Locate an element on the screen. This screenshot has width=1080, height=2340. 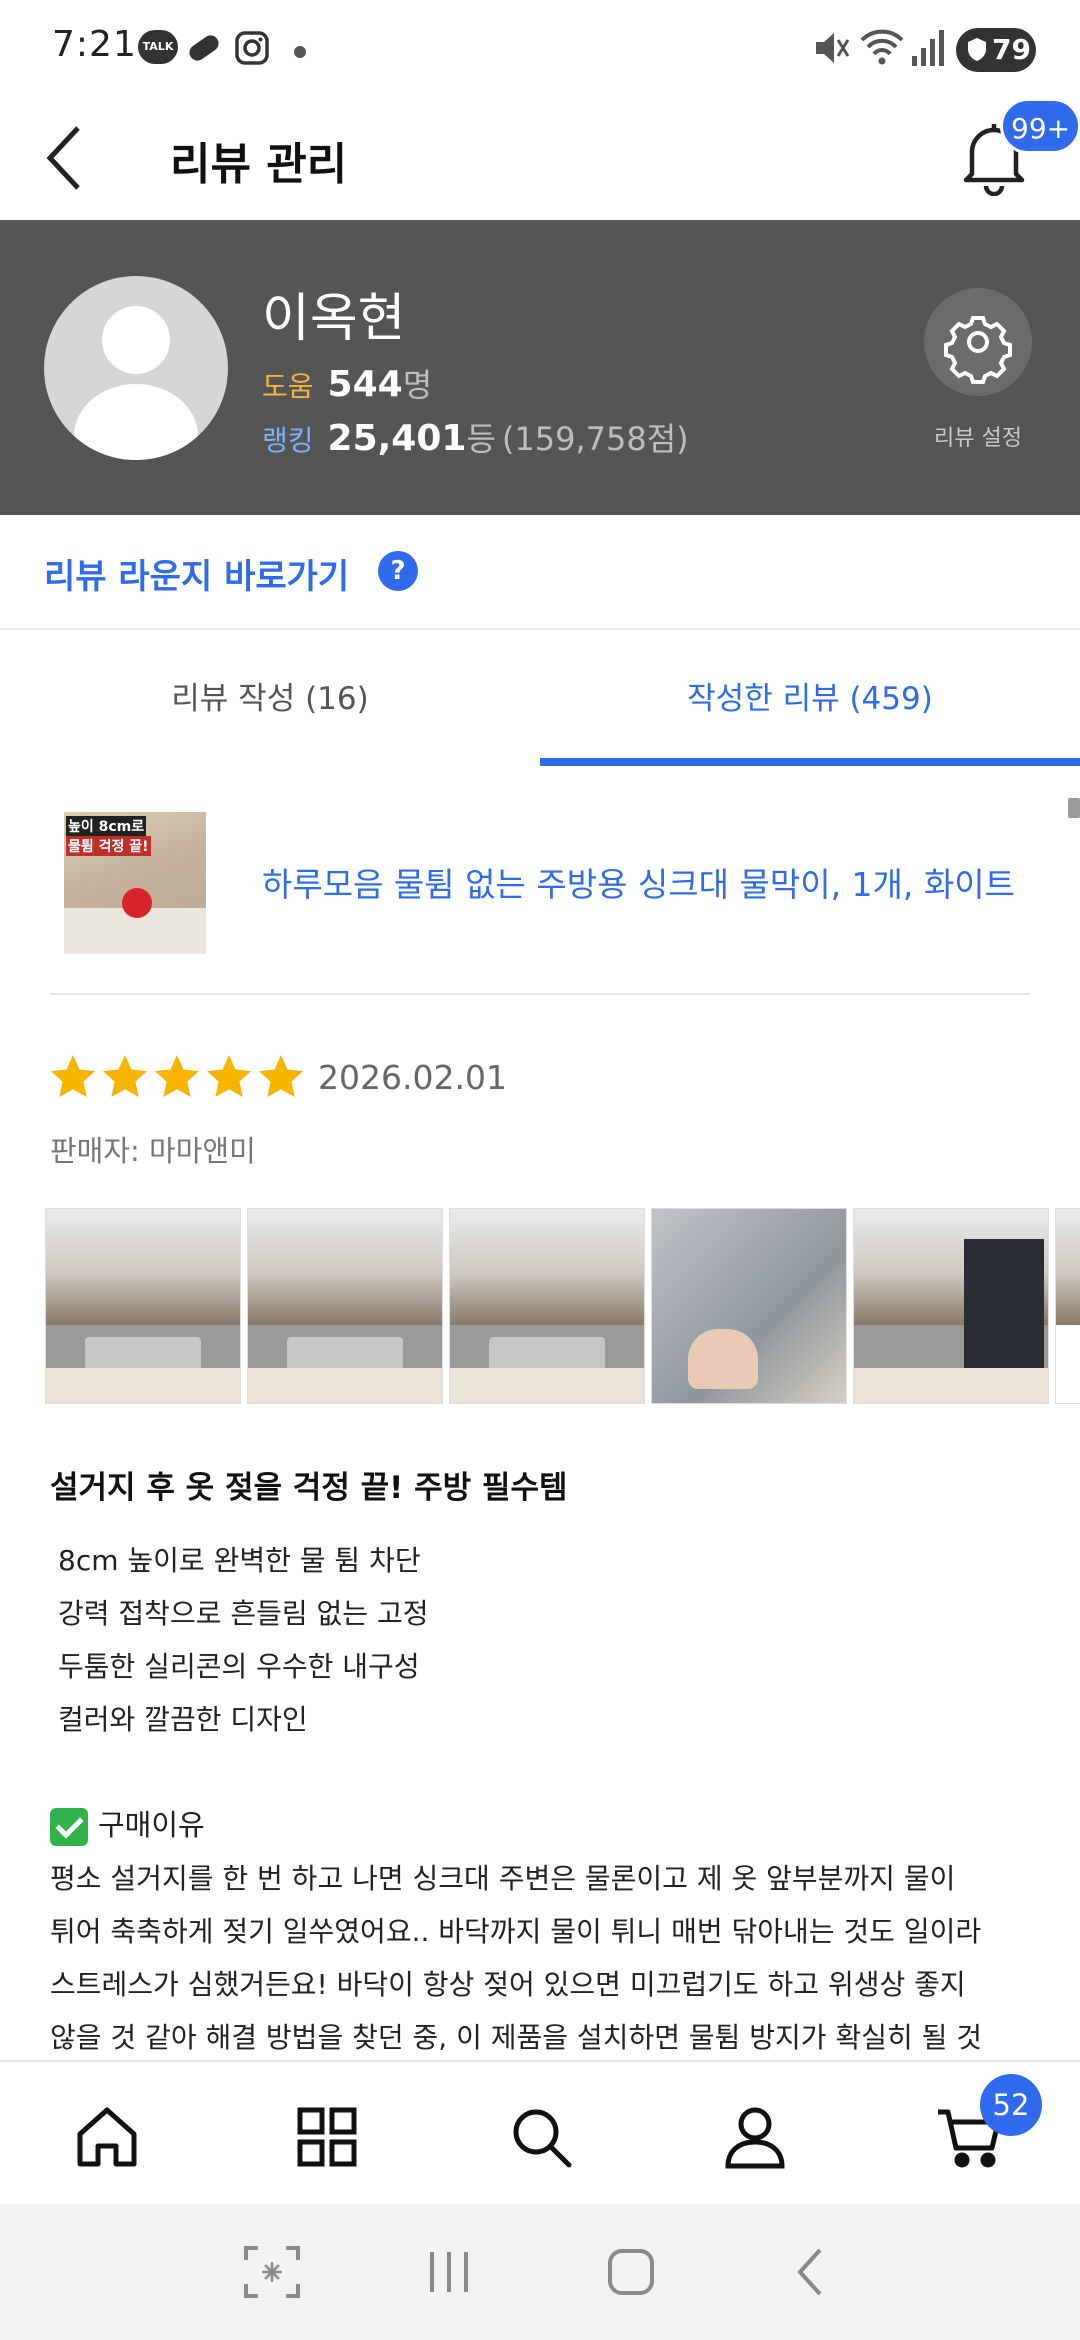
status-time: 7:21 is located at coordinates (94, 44).